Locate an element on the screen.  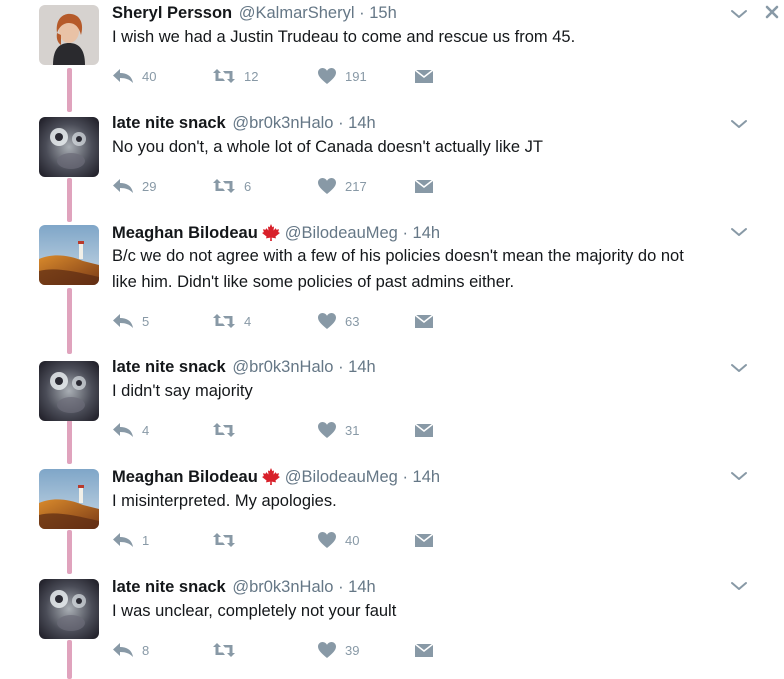
like-count: 39 is located at coordinates (352, 650).